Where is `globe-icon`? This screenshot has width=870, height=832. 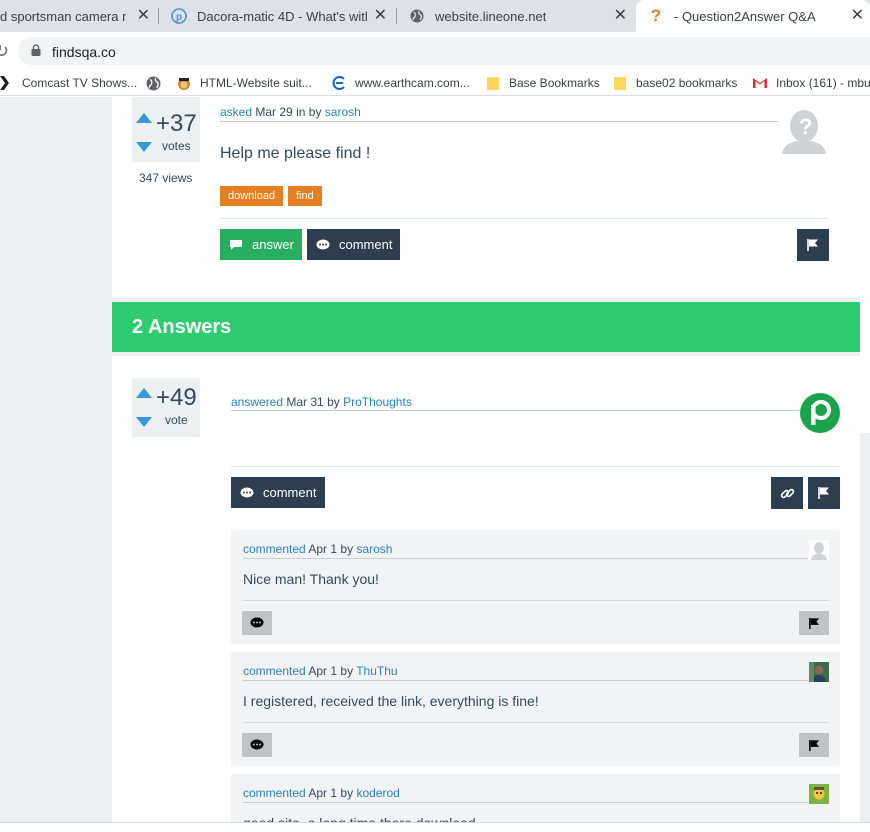
globe-icon is located at coordinates (417, 16).